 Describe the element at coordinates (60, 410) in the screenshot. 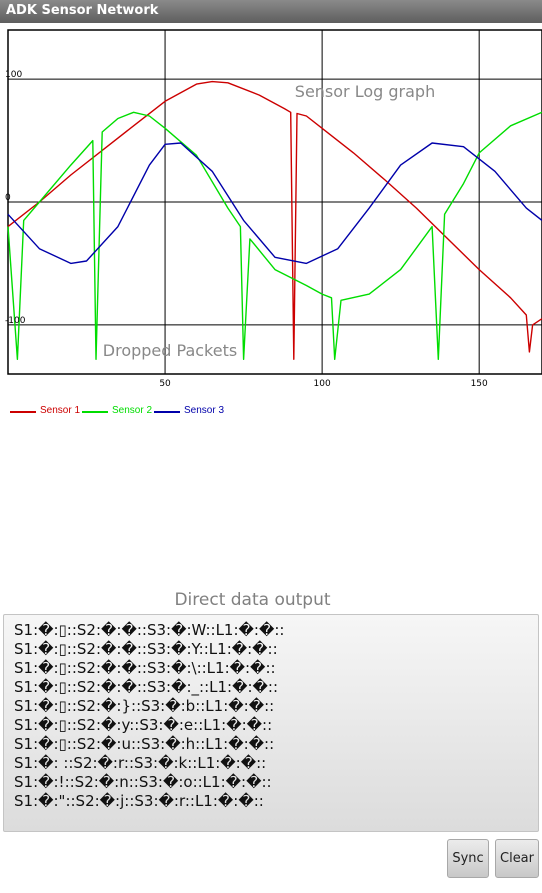

I see `legend-label: Sensor 1` at that location.